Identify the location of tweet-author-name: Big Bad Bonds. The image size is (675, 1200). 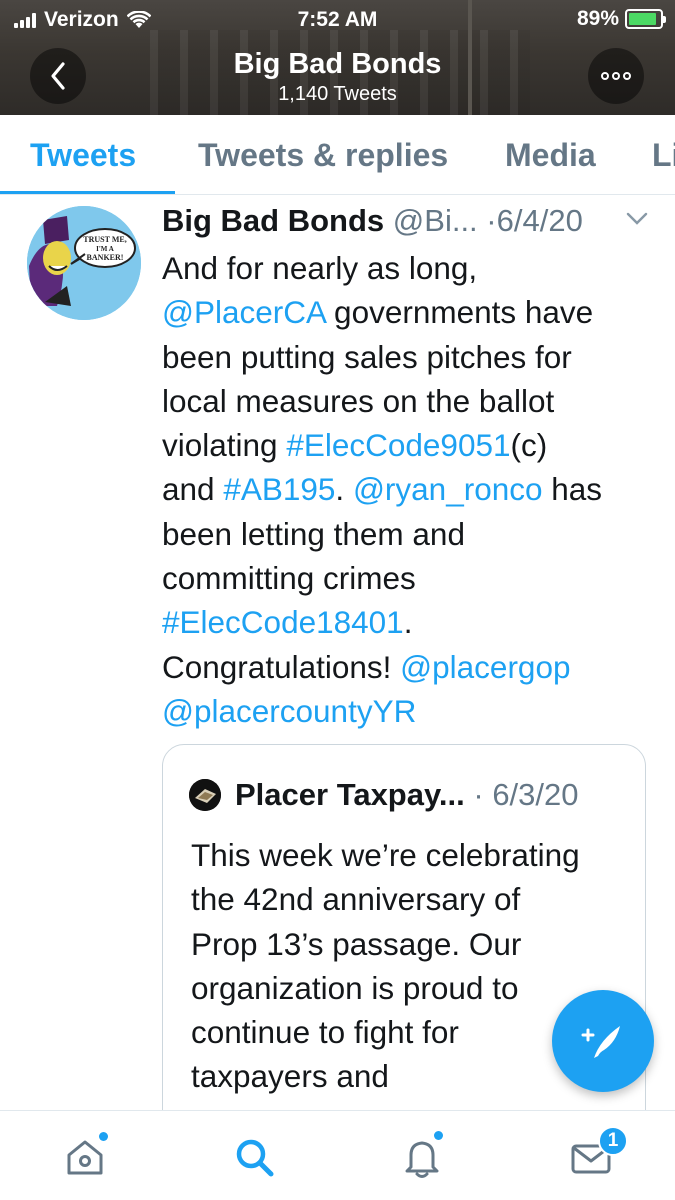
(273, 220).